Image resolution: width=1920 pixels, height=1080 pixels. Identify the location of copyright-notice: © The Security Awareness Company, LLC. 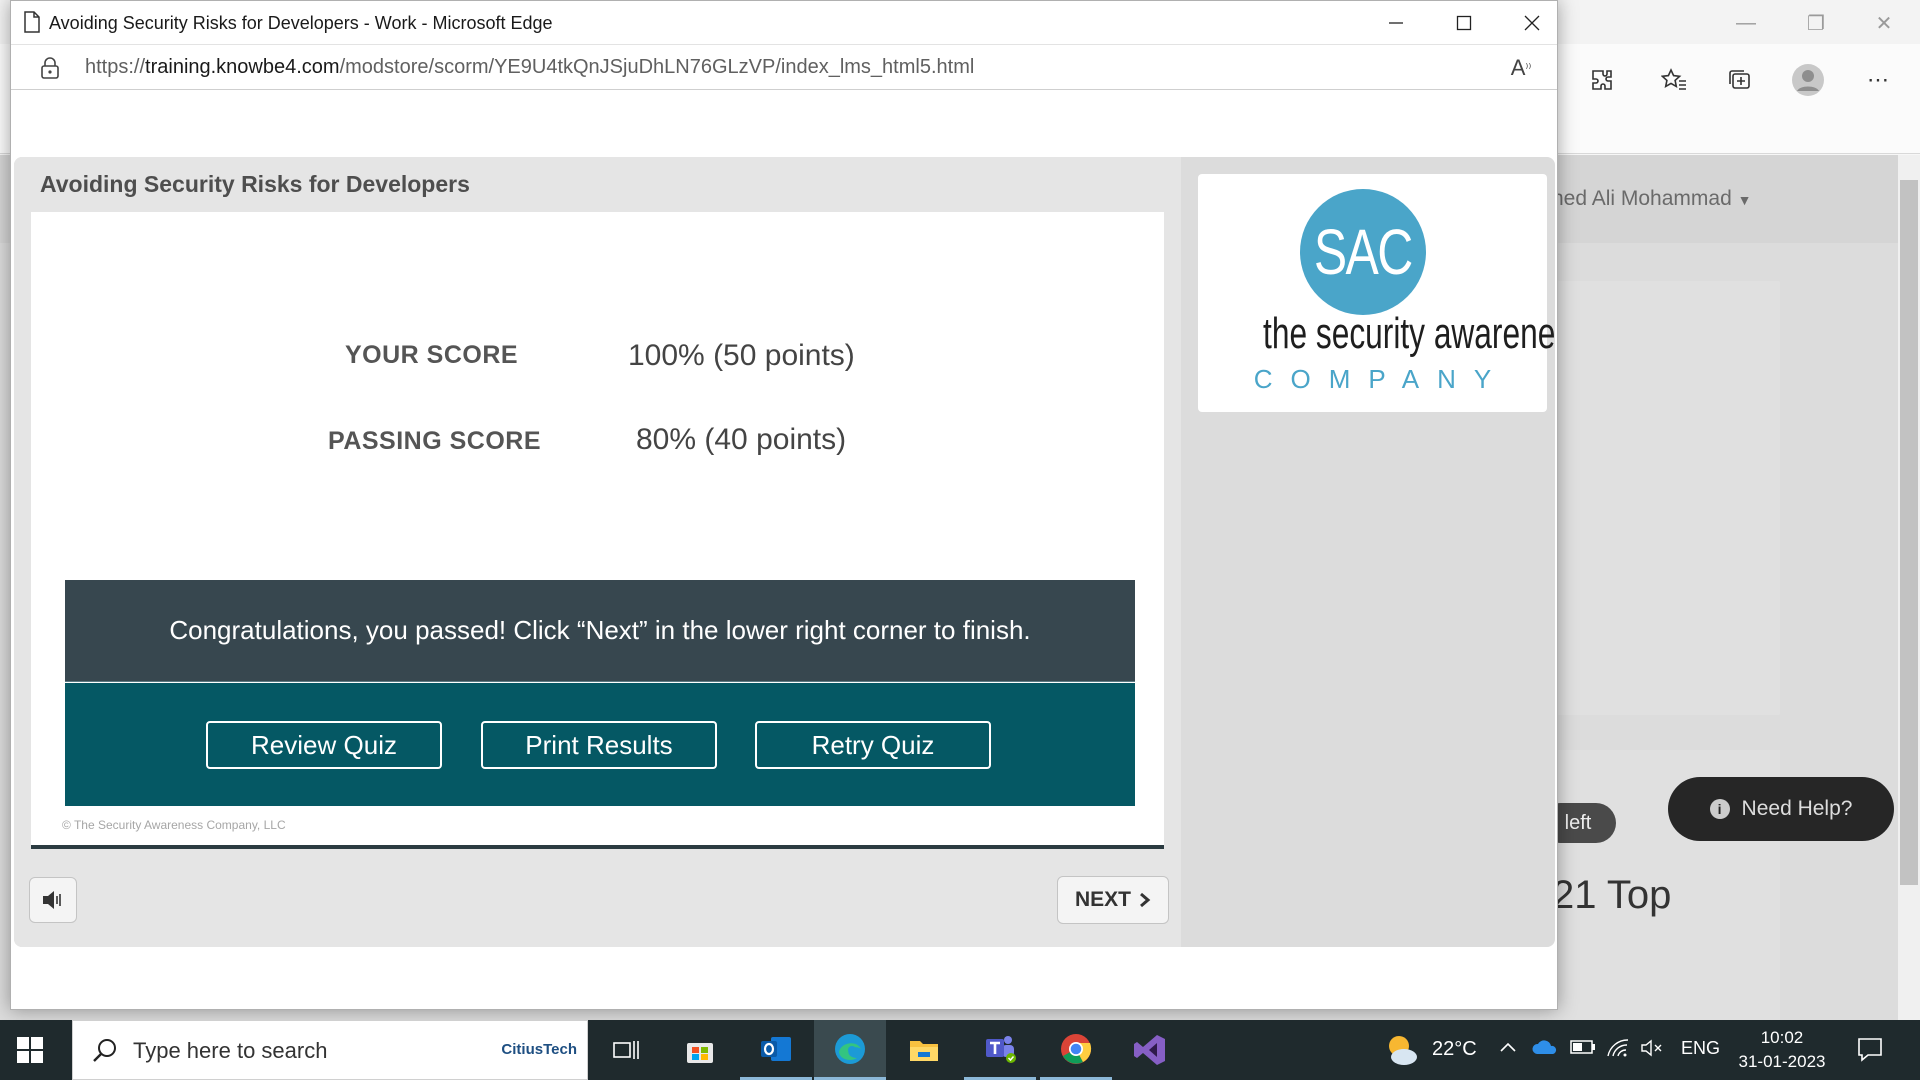
(174, 825).